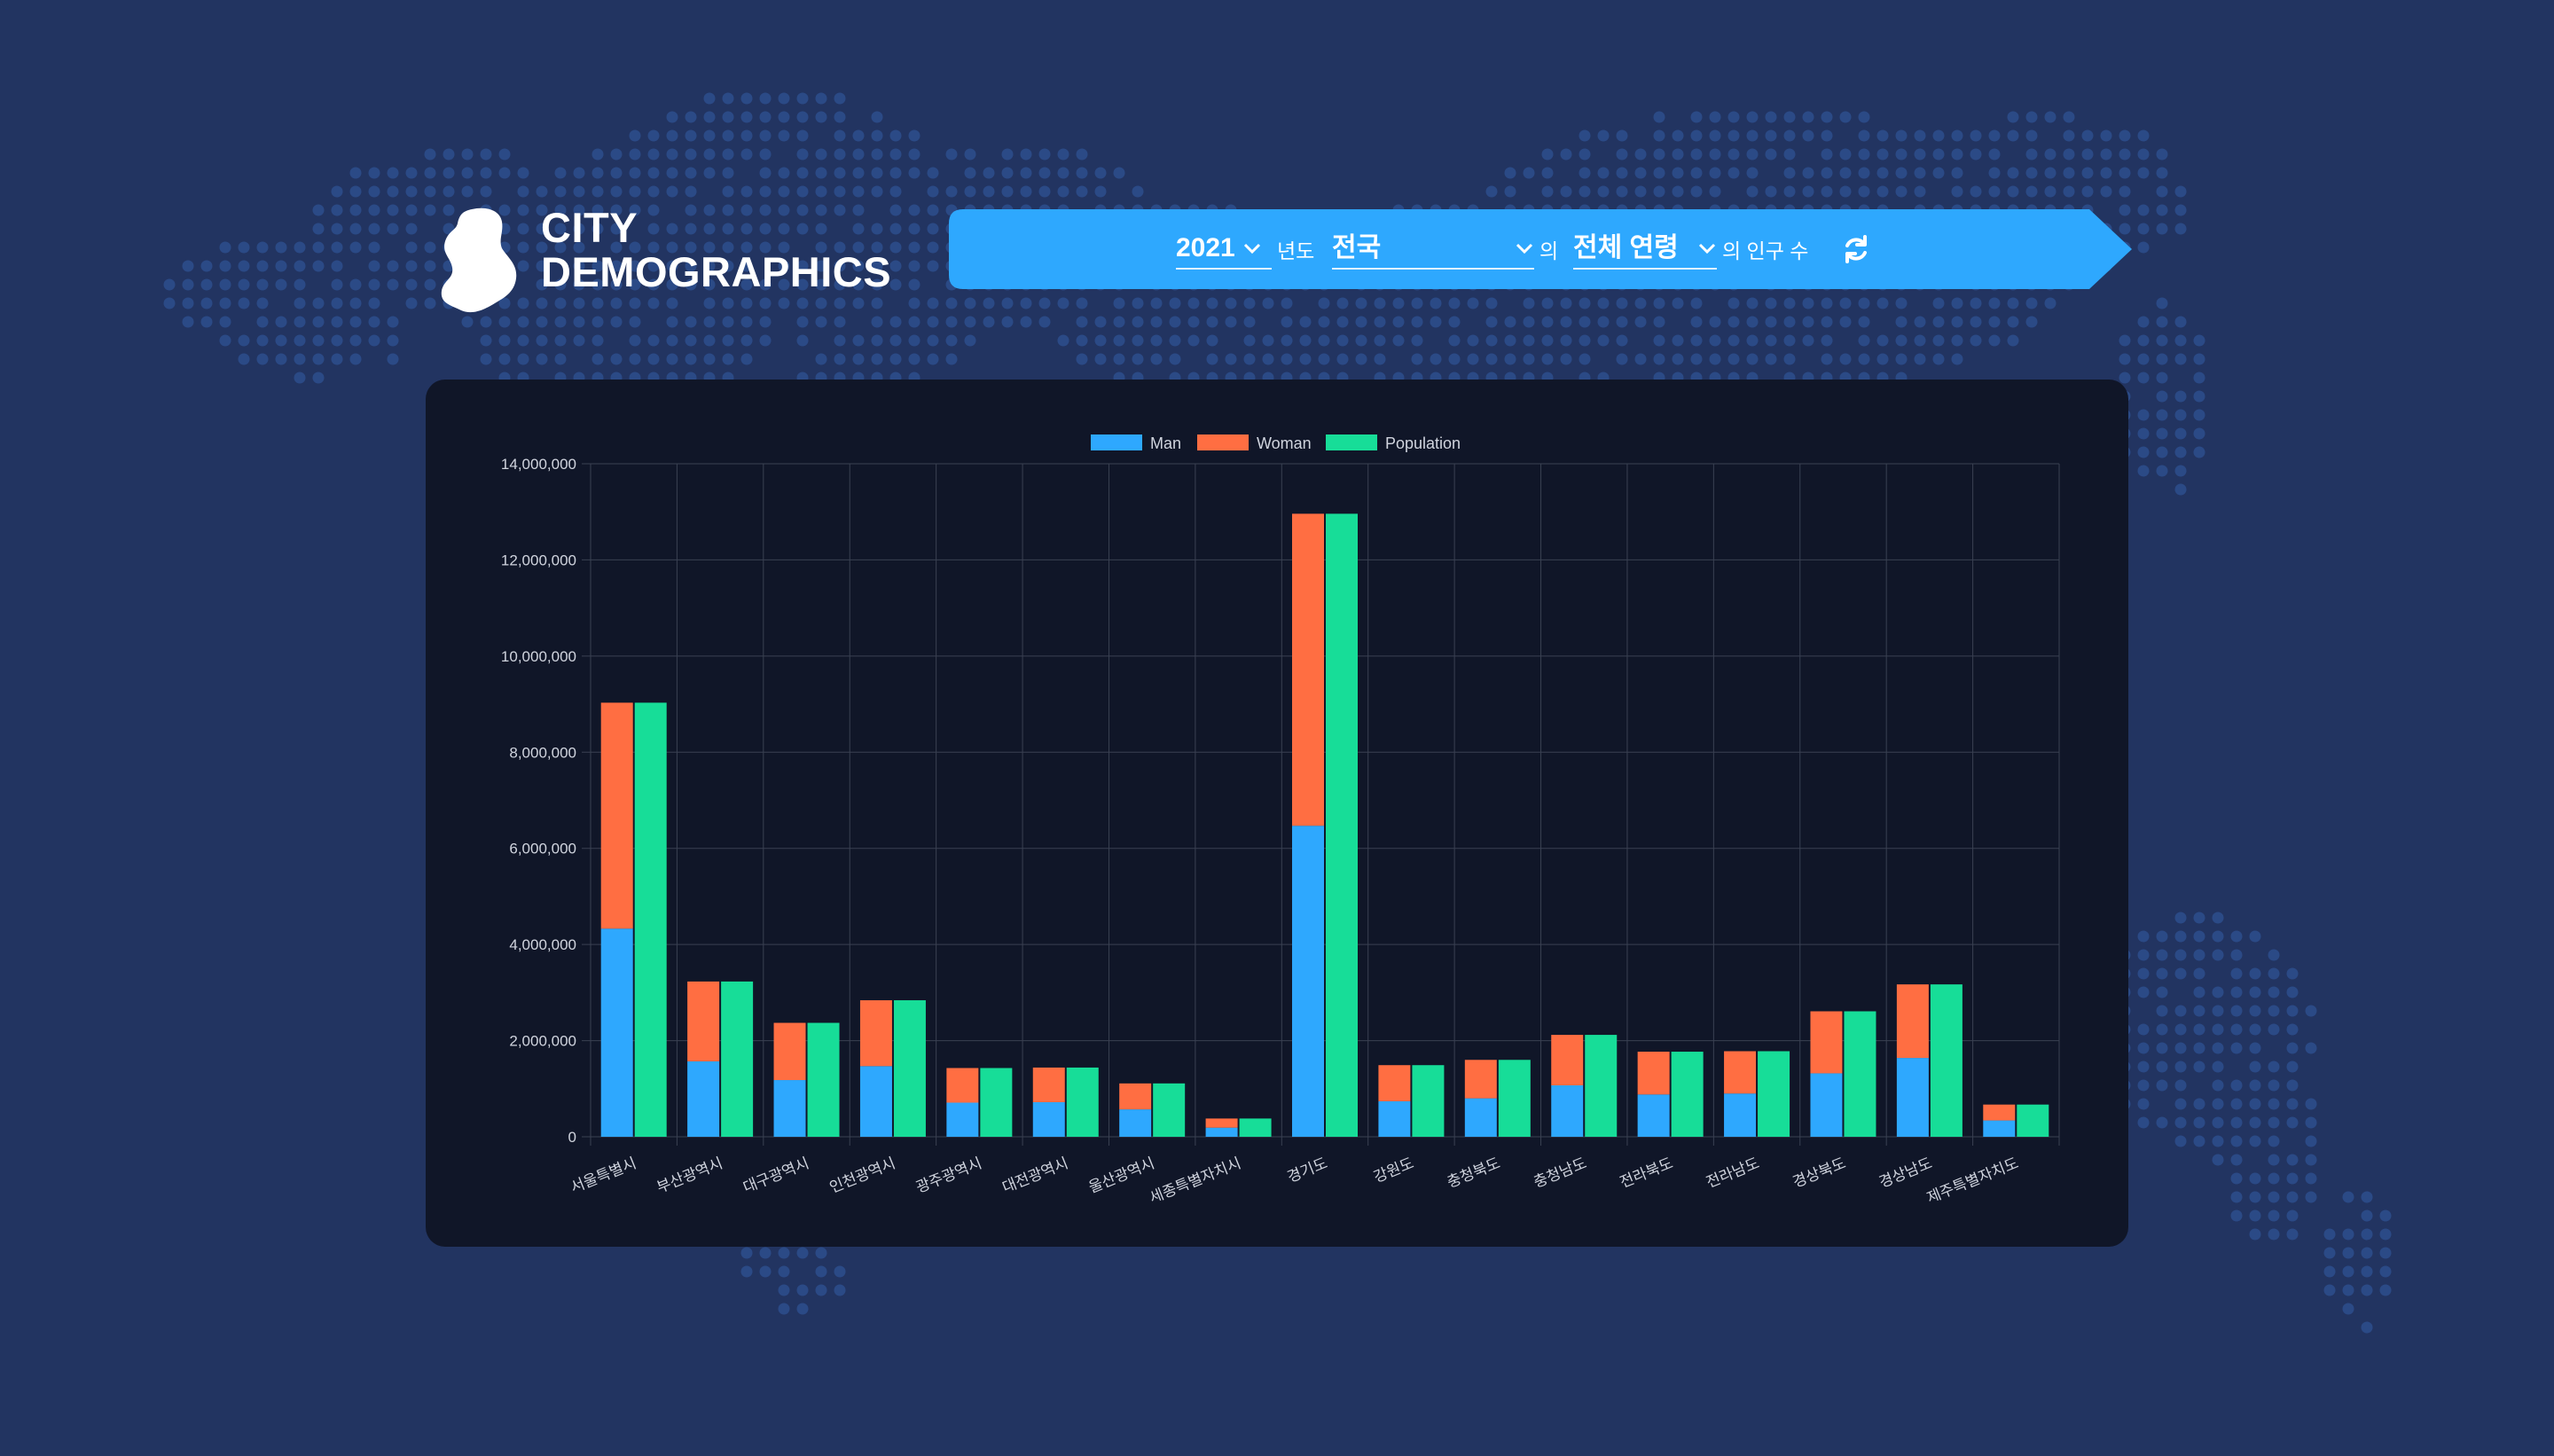 The image size is (2554, 1456). I want to click on x-tick-label: 광주광역시, so click(948, 1175).